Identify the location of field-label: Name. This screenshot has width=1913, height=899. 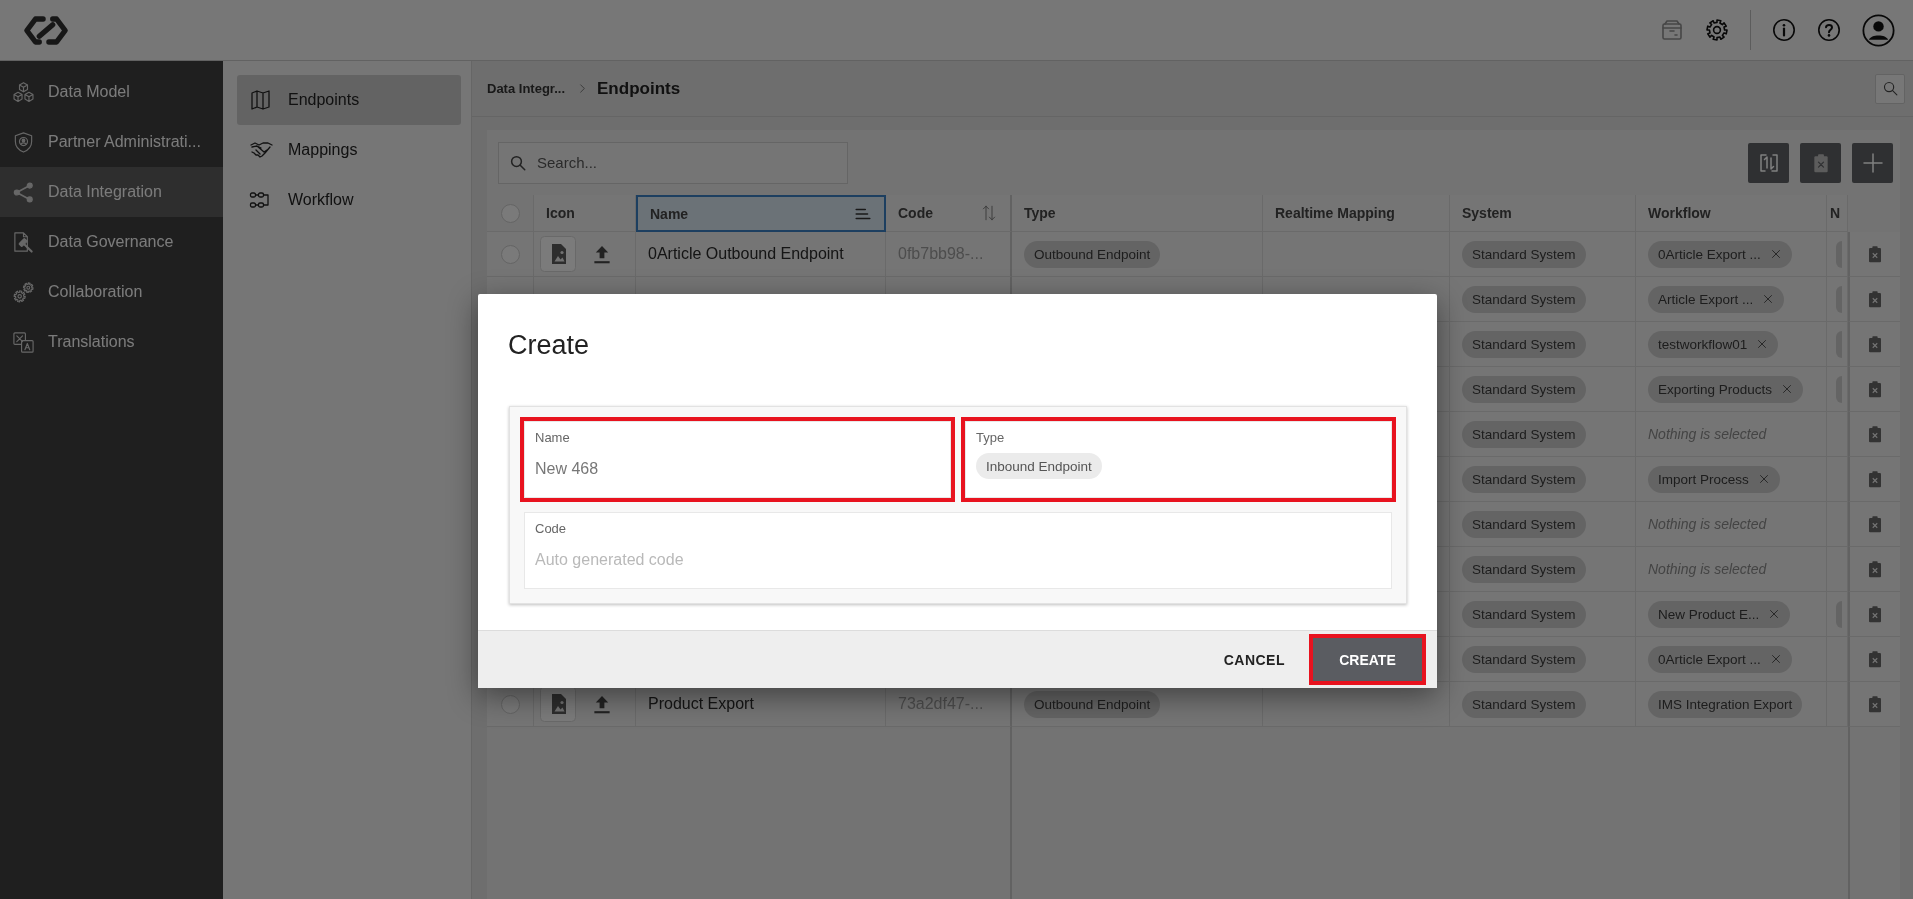
(552, 437).